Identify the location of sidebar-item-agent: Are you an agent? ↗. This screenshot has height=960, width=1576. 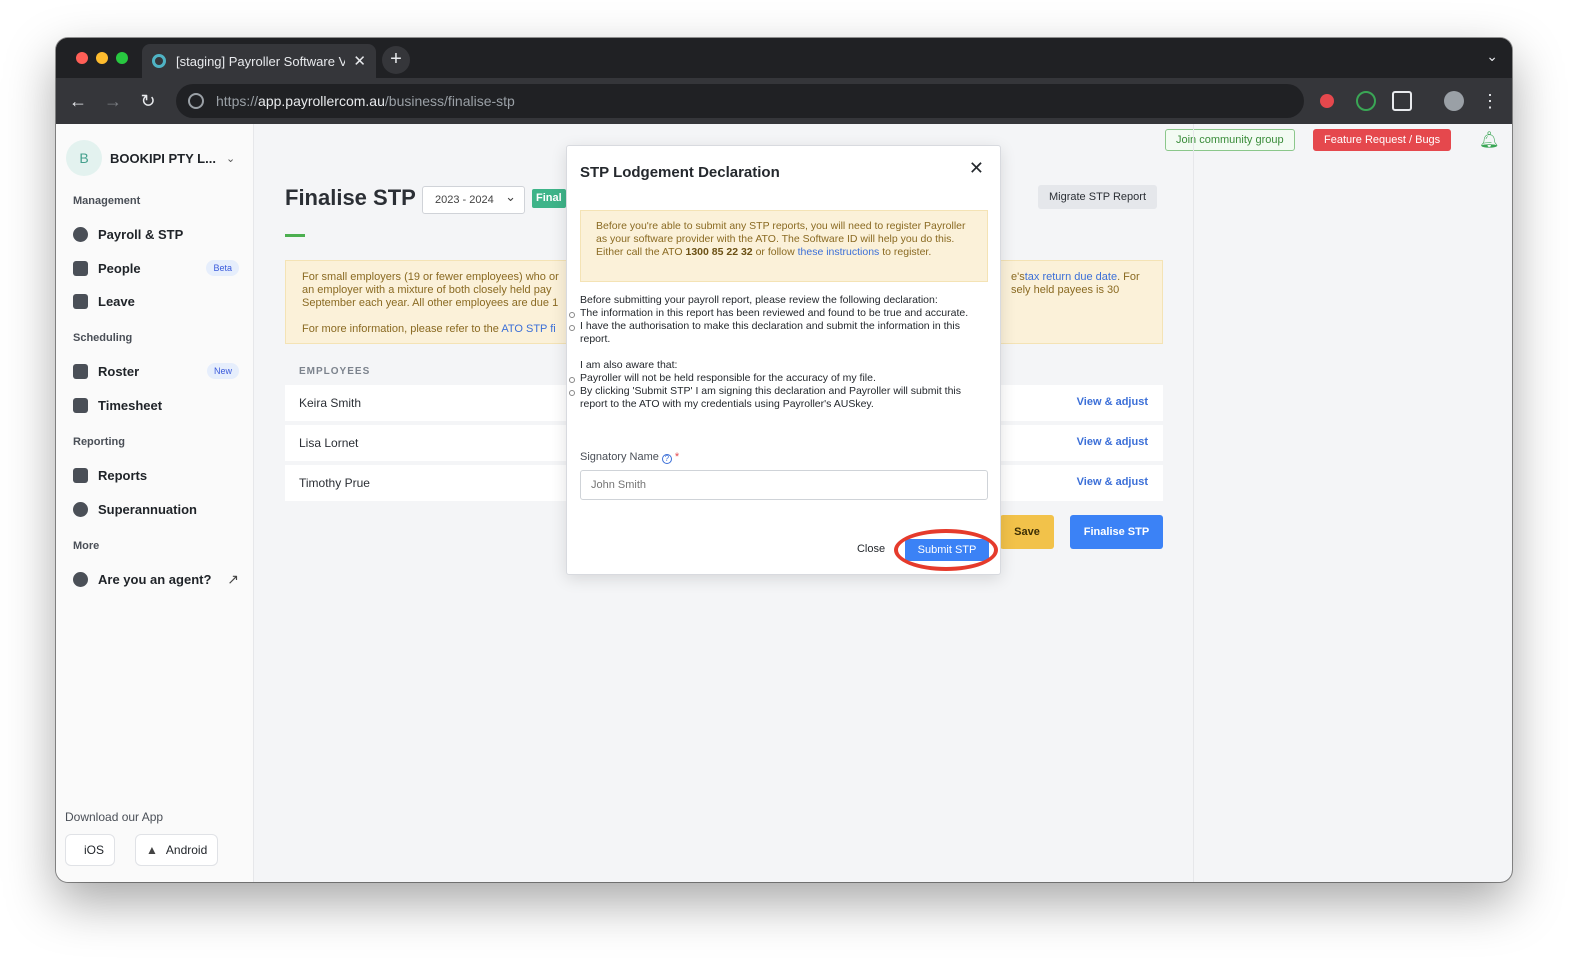
(156, 579).